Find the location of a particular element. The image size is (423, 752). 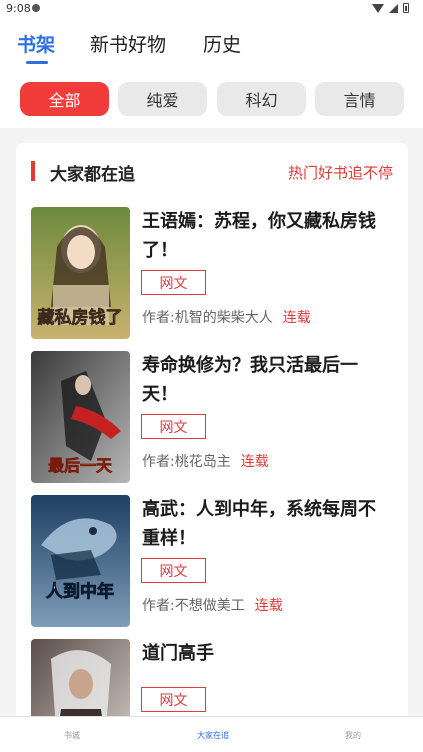

book-cover: 藏私房钱了 is located at coordinates (80, 273).